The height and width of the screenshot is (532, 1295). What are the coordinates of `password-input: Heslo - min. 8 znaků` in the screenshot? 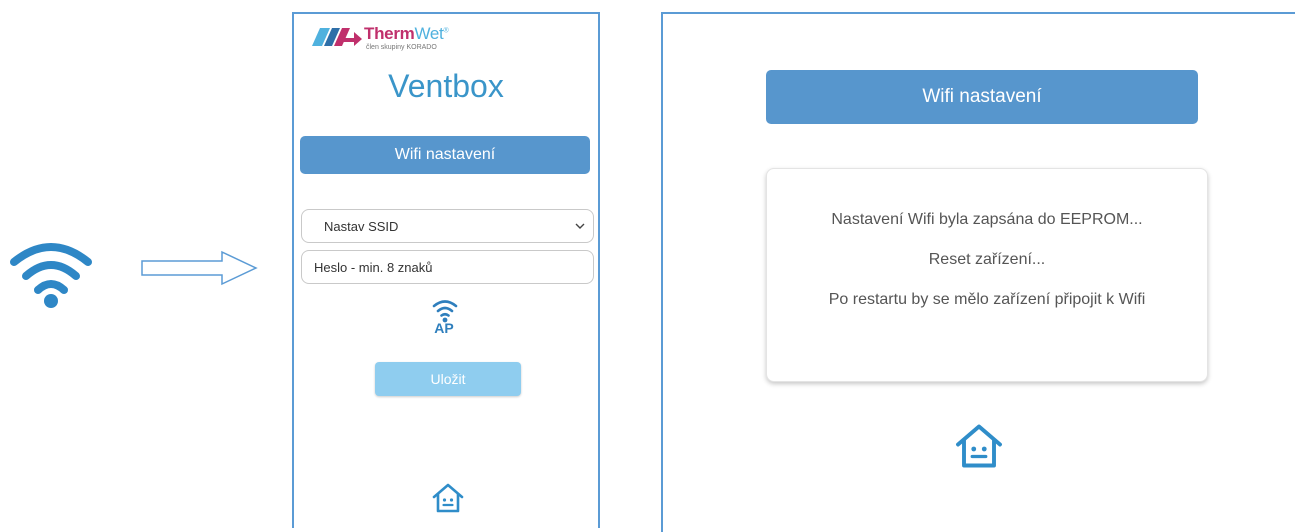 It's located at (447, 267).